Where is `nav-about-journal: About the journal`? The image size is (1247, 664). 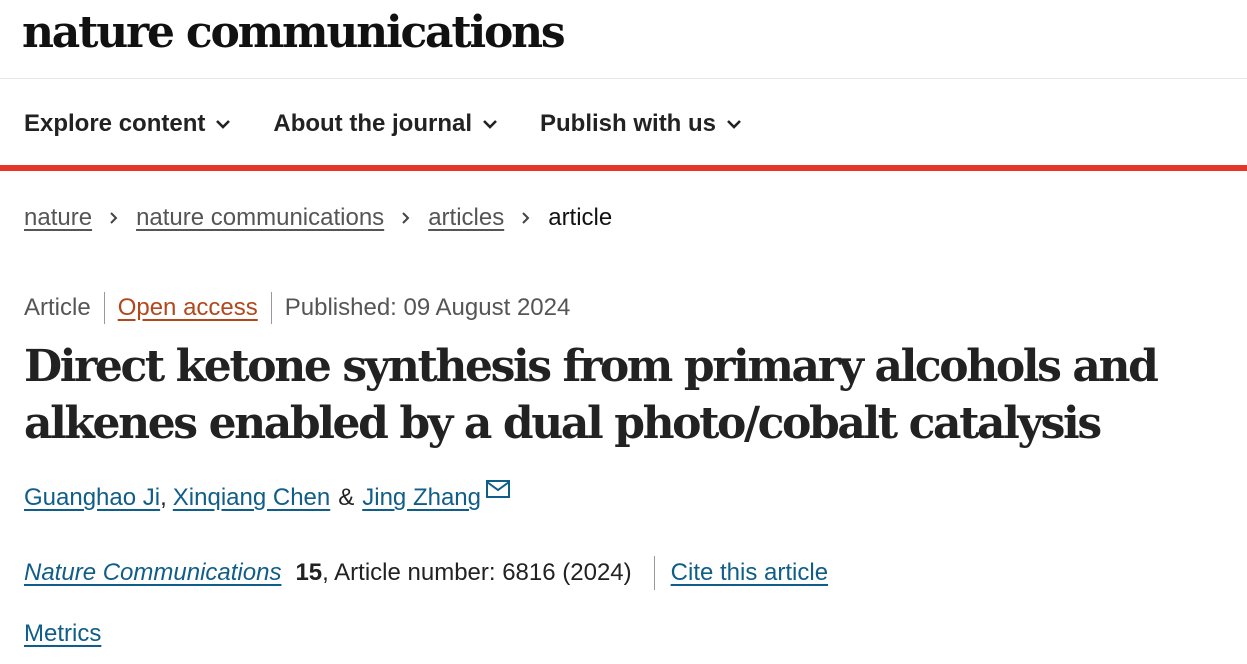 nav-about-journal: About the journal is located at coordinates (385, 124).